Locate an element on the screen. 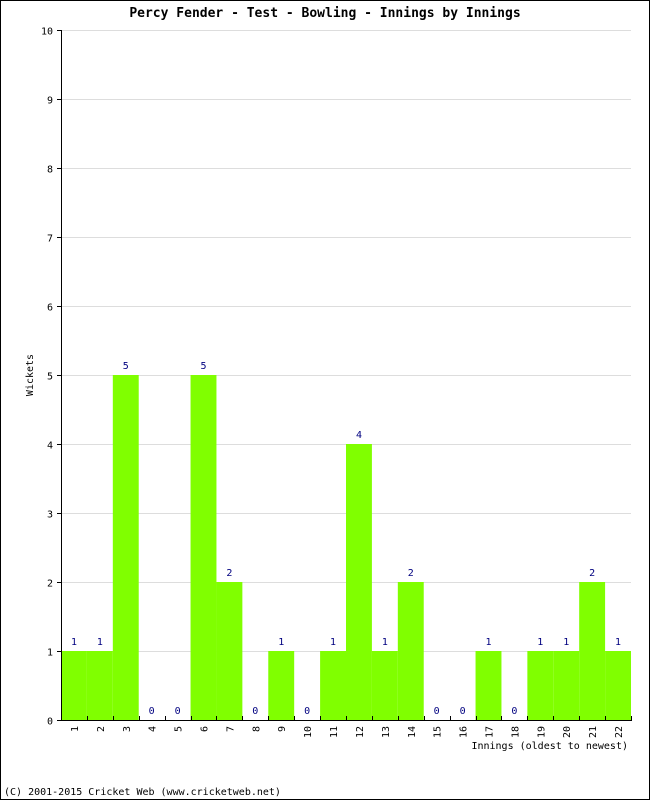  x-tick-label: 16 is located at coordinates (464, 732).